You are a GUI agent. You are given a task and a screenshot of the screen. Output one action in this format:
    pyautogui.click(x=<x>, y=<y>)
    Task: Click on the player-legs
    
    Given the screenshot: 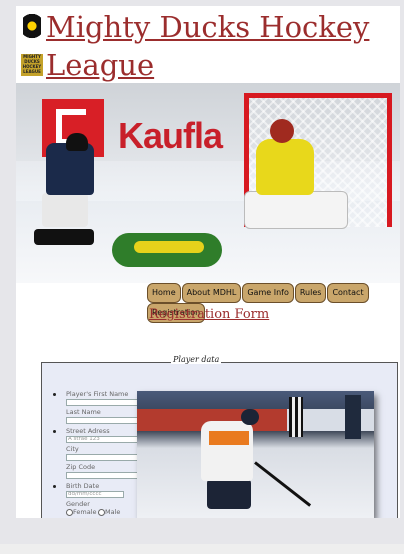 What is the action you would take?
    pyautogui.click(x=65, y=210)
    